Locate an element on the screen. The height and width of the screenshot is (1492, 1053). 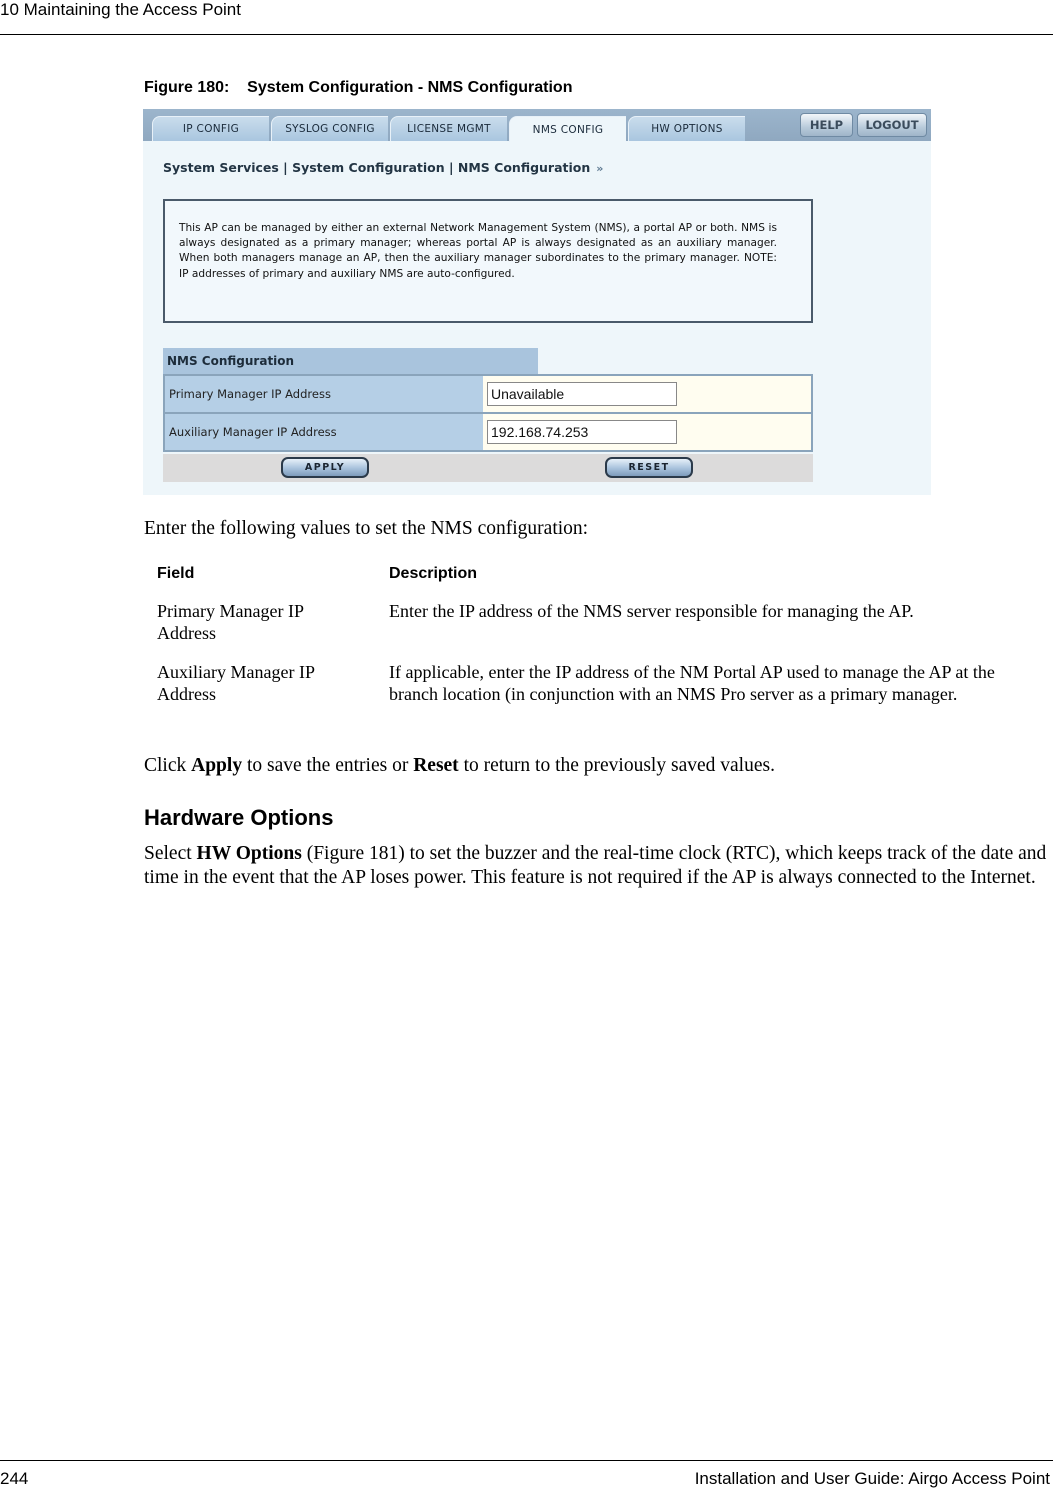
note-reset-bold: Reset is located at coordinates (436, 765).